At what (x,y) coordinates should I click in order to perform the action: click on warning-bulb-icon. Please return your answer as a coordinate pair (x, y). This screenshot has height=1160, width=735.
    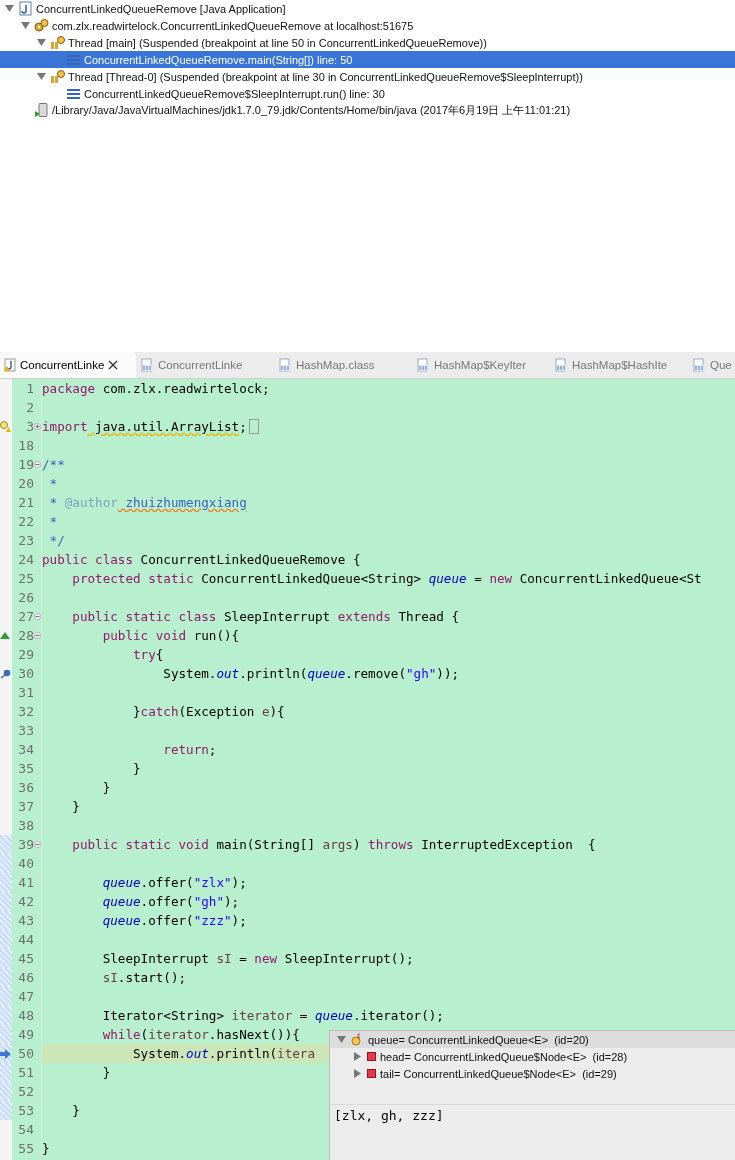
    Looking at the image, I should click on (5, 426).